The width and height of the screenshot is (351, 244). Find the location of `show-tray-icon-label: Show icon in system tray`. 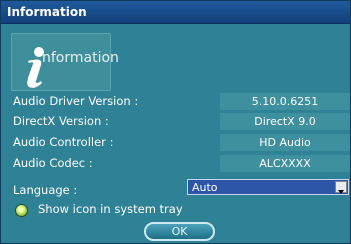

show-tray-icon-label: Show icon in system tray is located at coordinates (110, 209).